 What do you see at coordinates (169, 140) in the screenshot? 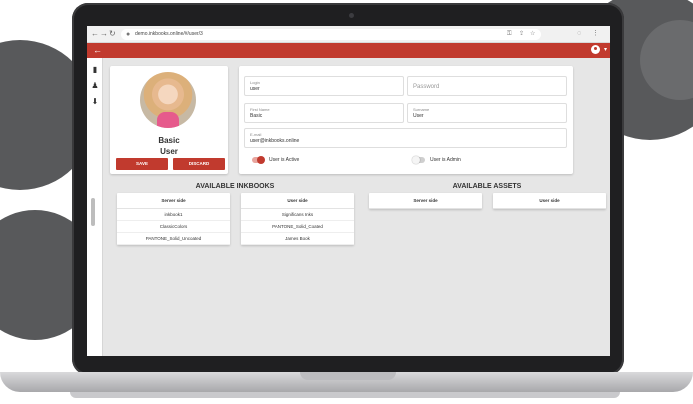
I see `profile-first-name: Basic` at bounding box center [169, 140].